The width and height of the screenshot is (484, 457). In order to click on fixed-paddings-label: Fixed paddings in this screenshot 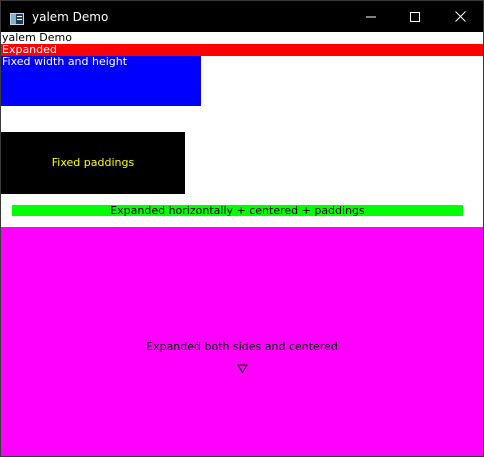, I will do `click(93, 162)`.